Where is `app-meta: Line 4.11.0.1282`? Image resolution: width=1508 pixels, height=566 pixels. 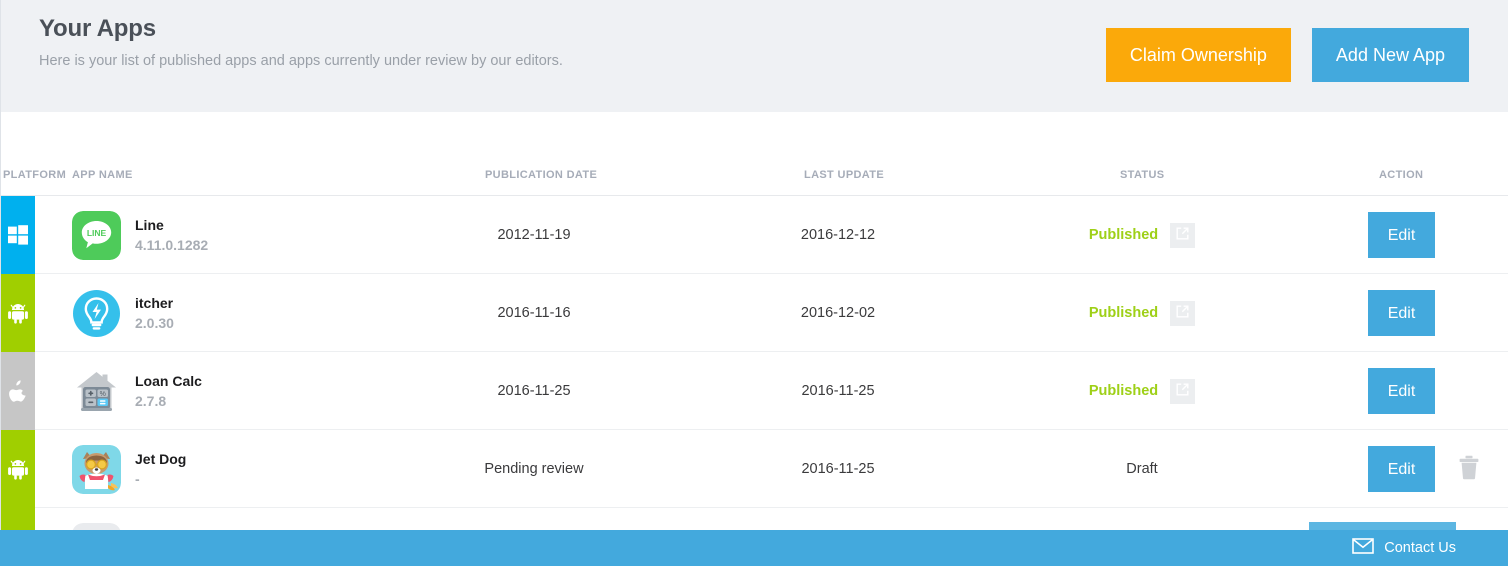 app-meta: Line 4.11.0.1282 is located at coordinates (171, 235).